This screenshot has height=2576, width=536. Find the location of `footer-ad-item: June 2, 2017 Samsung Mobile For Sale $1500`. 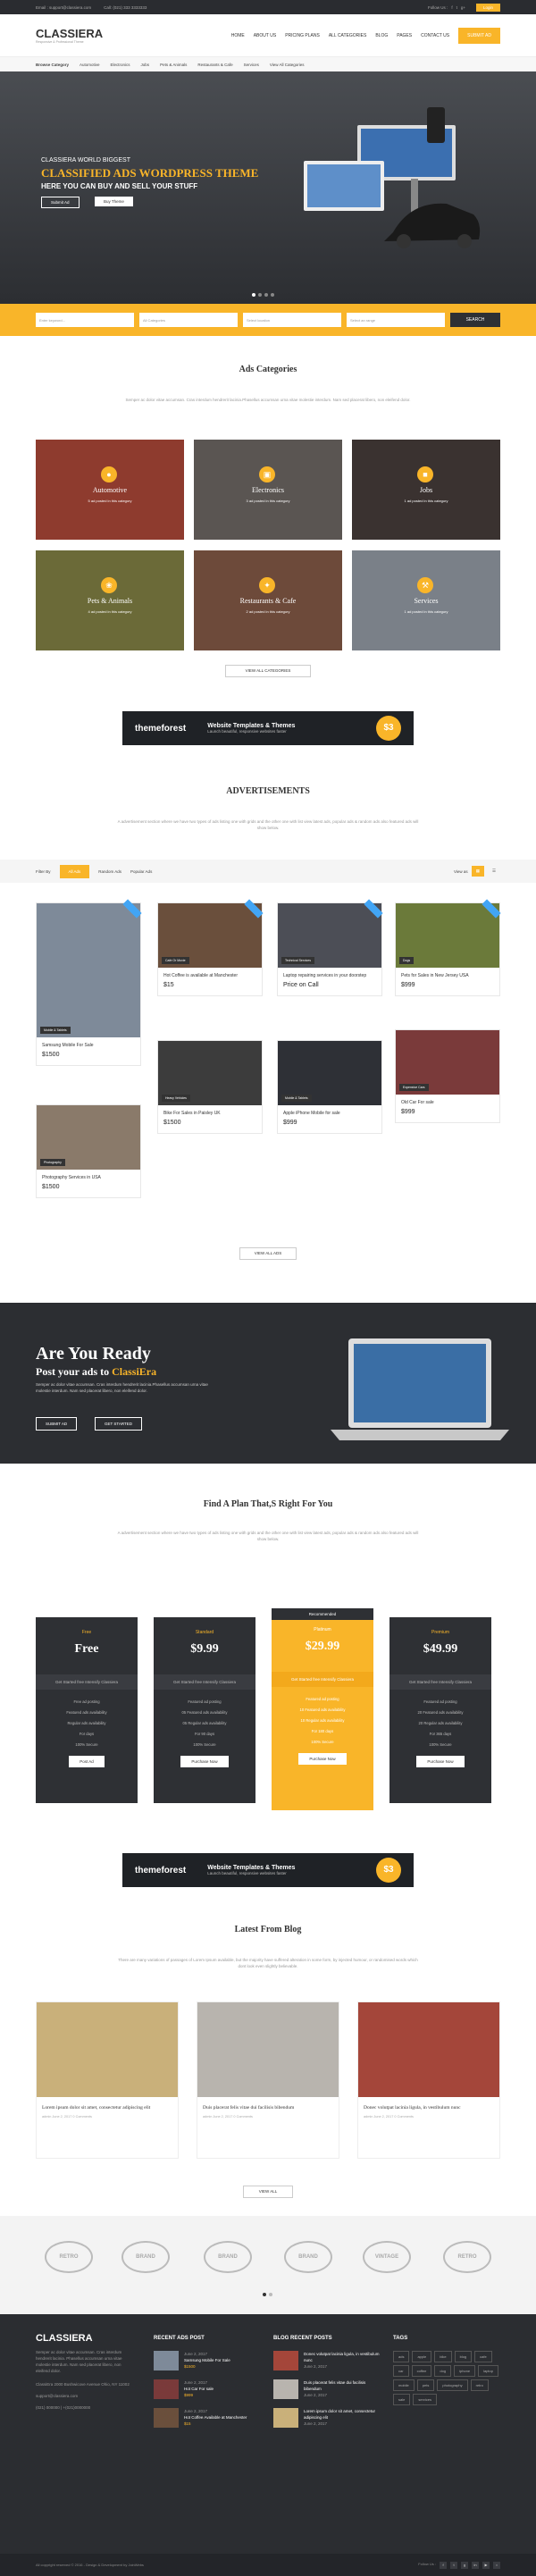

footer-ad-item: June 2, 2017 Samsung Mobile For Sale $1500 is located at coordinates (207, 2360).